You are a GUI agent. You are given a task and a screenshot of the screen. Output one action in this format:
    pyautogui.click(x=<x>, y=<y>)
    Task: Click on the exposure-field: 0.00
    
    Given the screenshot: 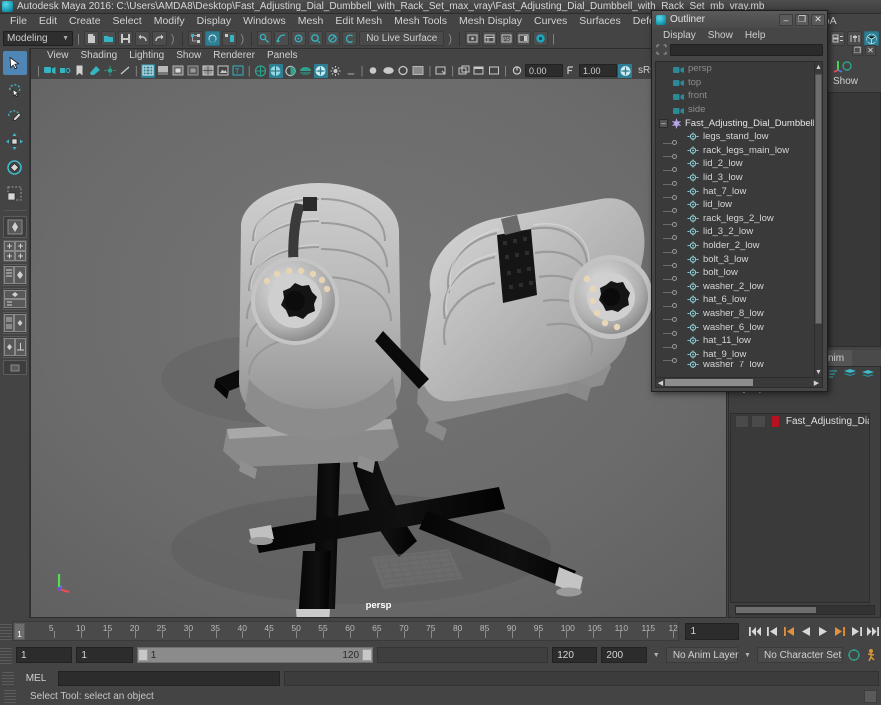 What is the action you would take?
    pyautogui.click(x=544, y=70)
    